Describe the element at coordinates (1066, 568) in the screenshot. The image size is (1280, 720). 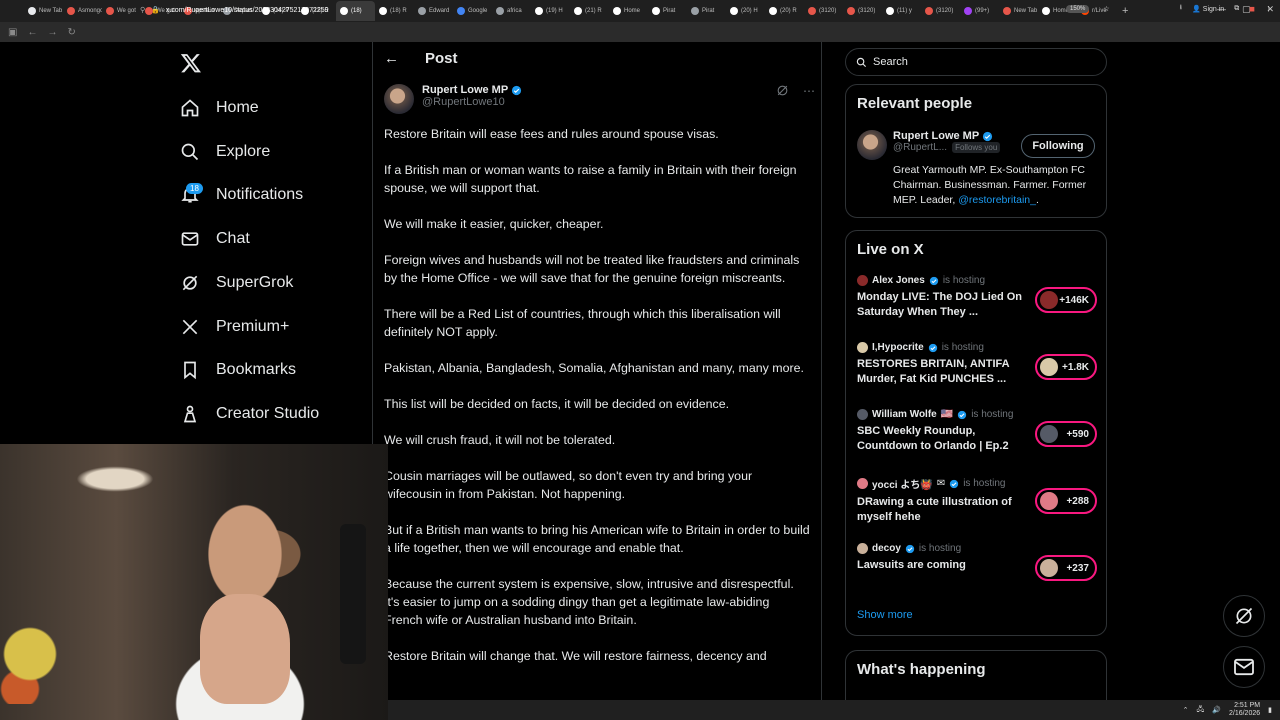
I see `listener-count-pill: +237` at that location.